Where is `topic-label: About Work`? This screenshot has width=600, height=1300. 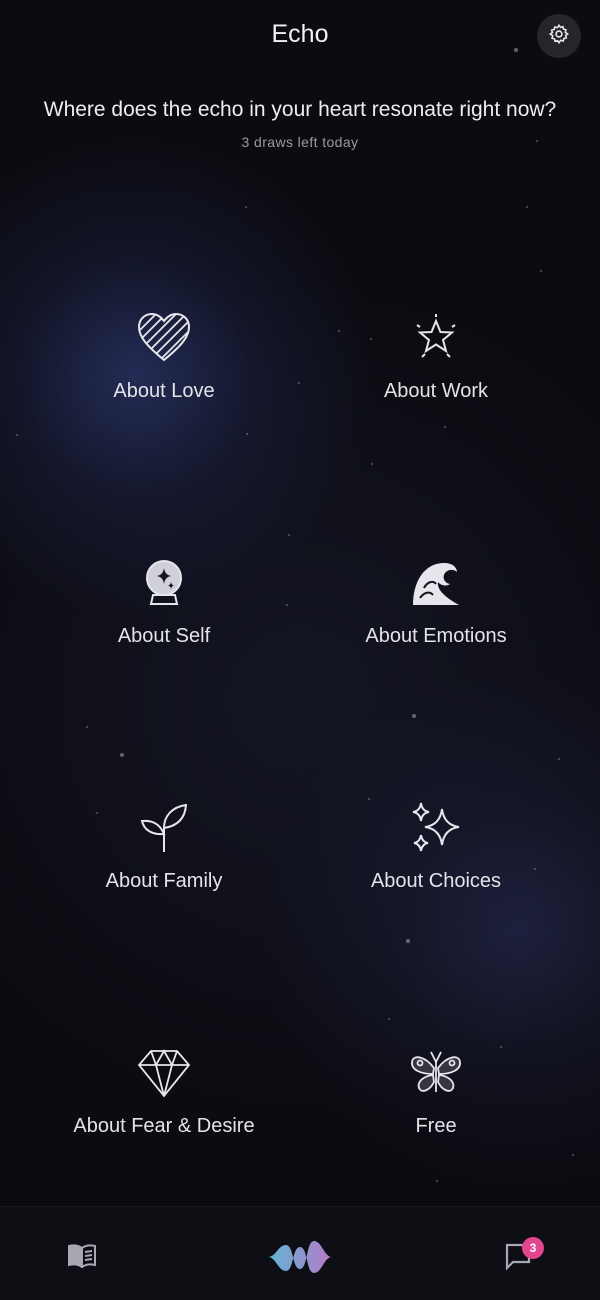
topic-label: About Work is located at coordinates (436, 391).